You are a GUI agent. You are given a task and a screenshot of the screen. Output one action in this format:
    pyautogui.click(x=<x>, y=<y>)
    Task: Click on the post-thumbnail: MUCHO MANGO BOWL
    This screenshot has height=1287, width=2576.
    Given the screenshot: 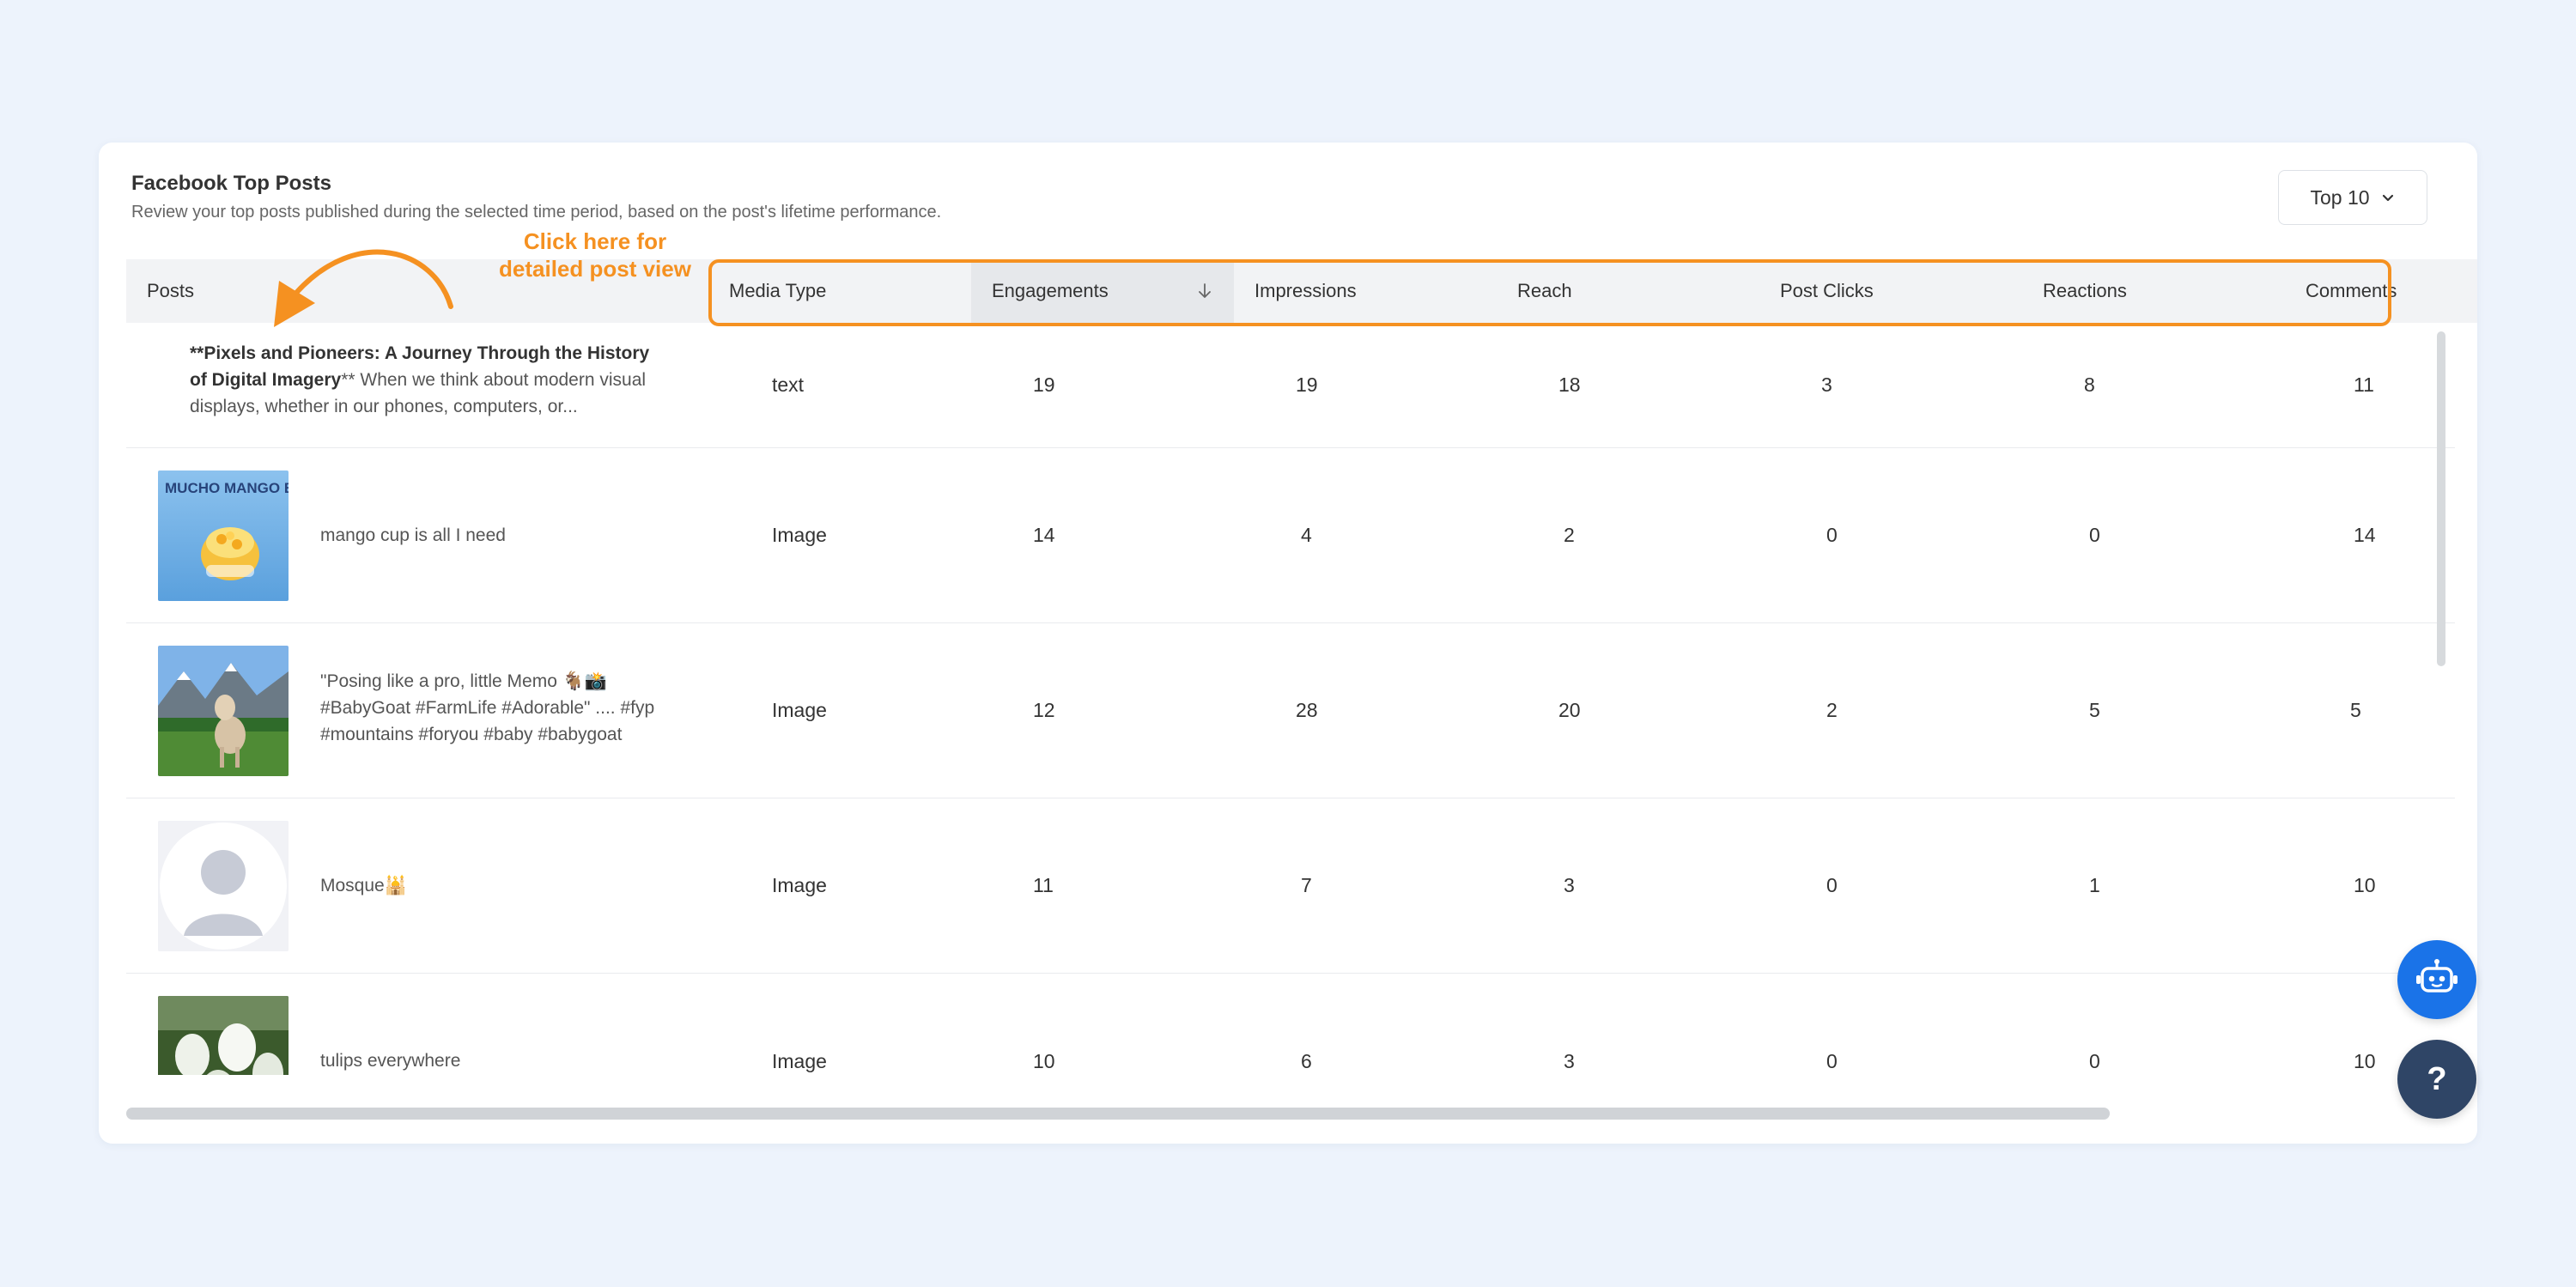 What is the action you would take?
    pyautogui.click(x=223, y=535)
    